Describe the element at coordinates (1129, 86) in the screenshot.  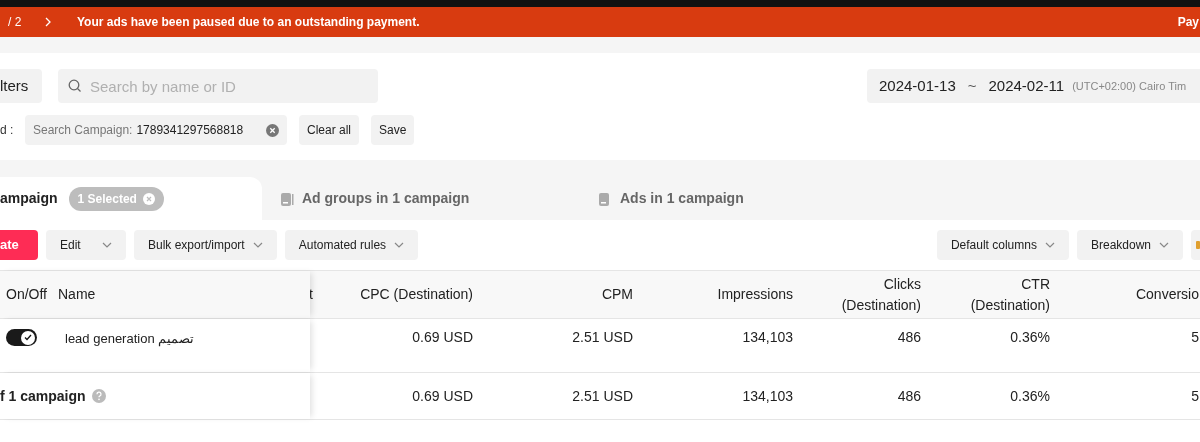
I see `timezone-text: (UTC+02:00) Cairo Tim` at that location.